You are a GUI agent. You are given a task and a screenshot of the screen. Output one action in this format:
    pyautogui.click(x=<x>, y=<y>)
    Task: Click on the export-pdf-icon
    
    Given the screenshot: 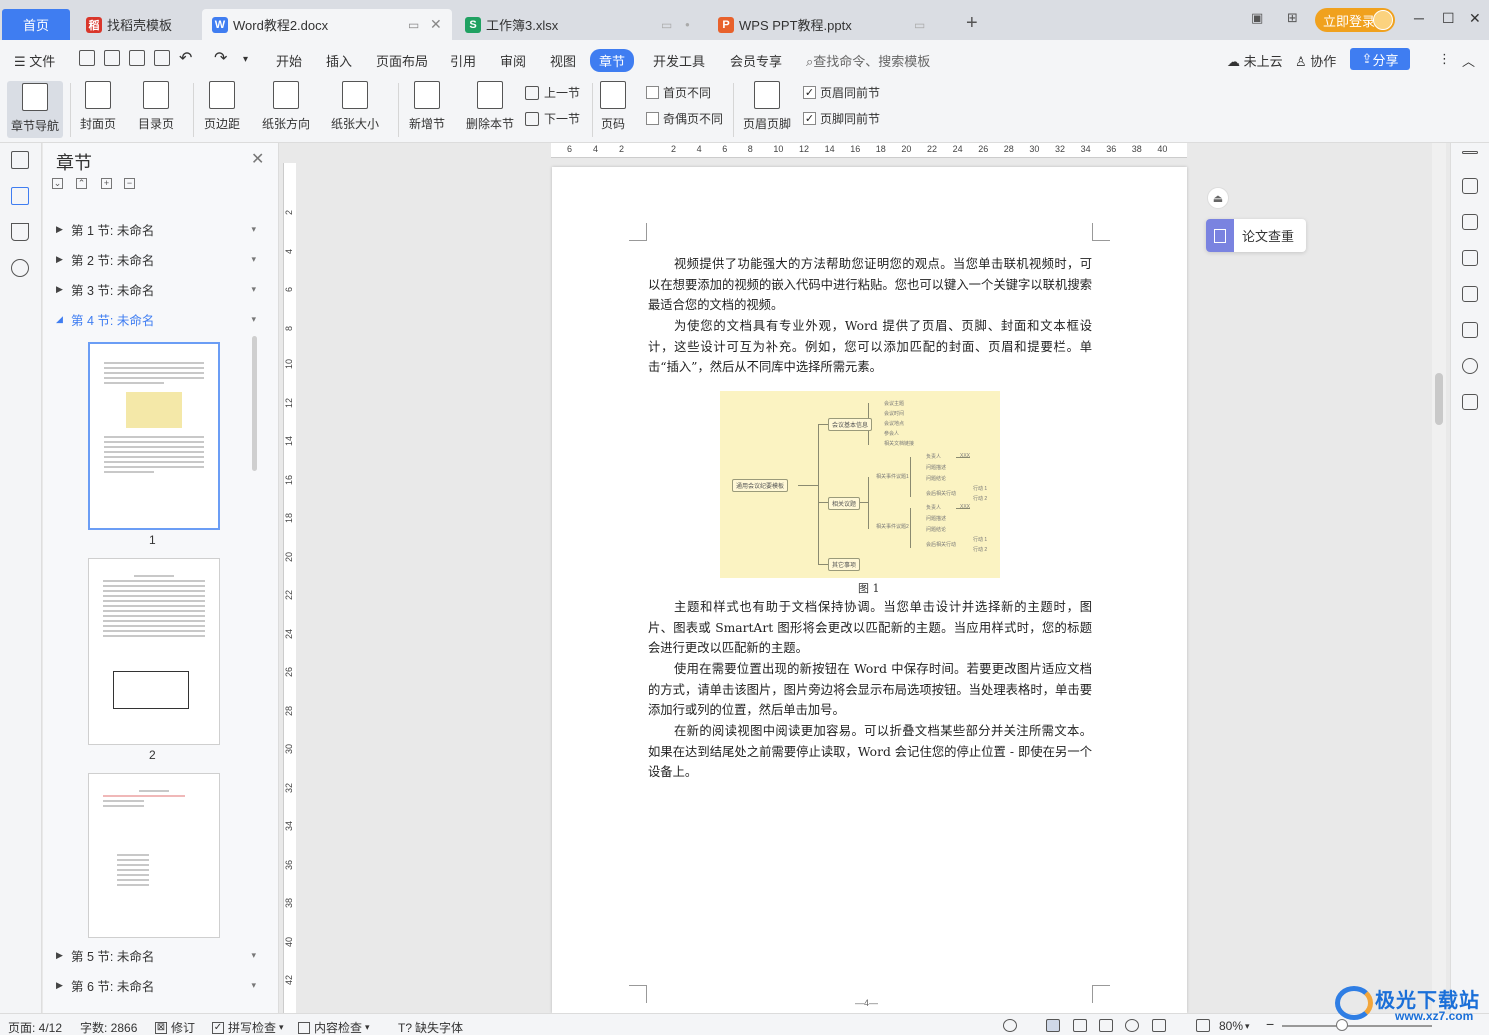 What is the action you would take?
    pyautogui.click(x=112, y=58)
    